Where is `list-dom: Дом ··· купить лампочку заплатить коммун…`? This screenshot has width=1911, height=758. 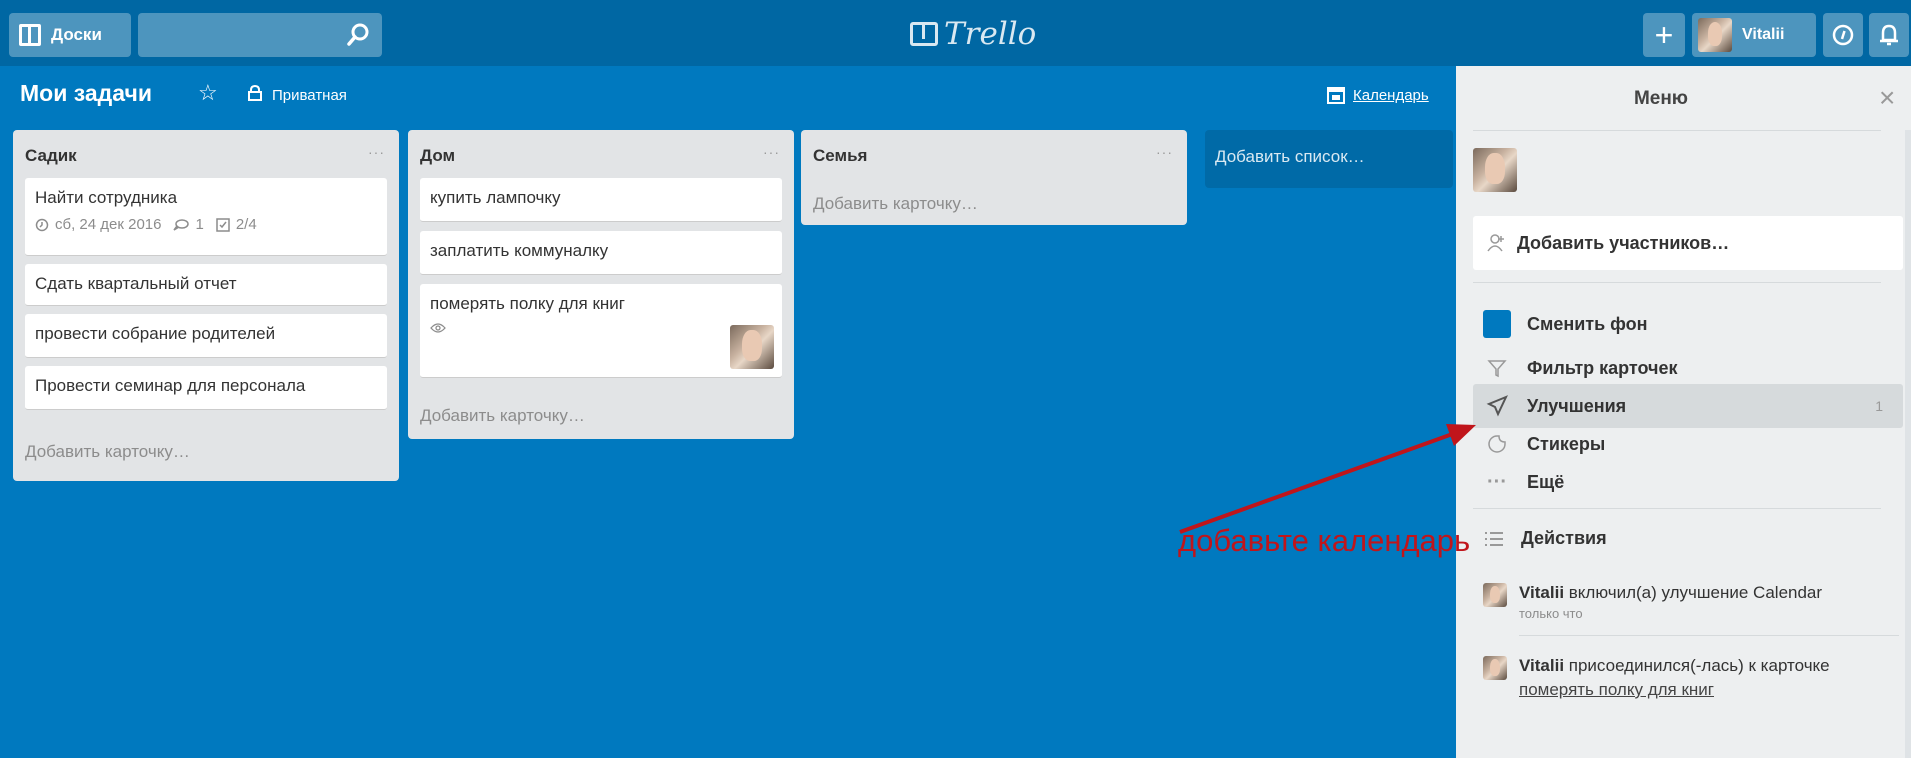
list-dom: Дом ··· купить лампочку заплатить коммун… is located at coordinates (601, 284).